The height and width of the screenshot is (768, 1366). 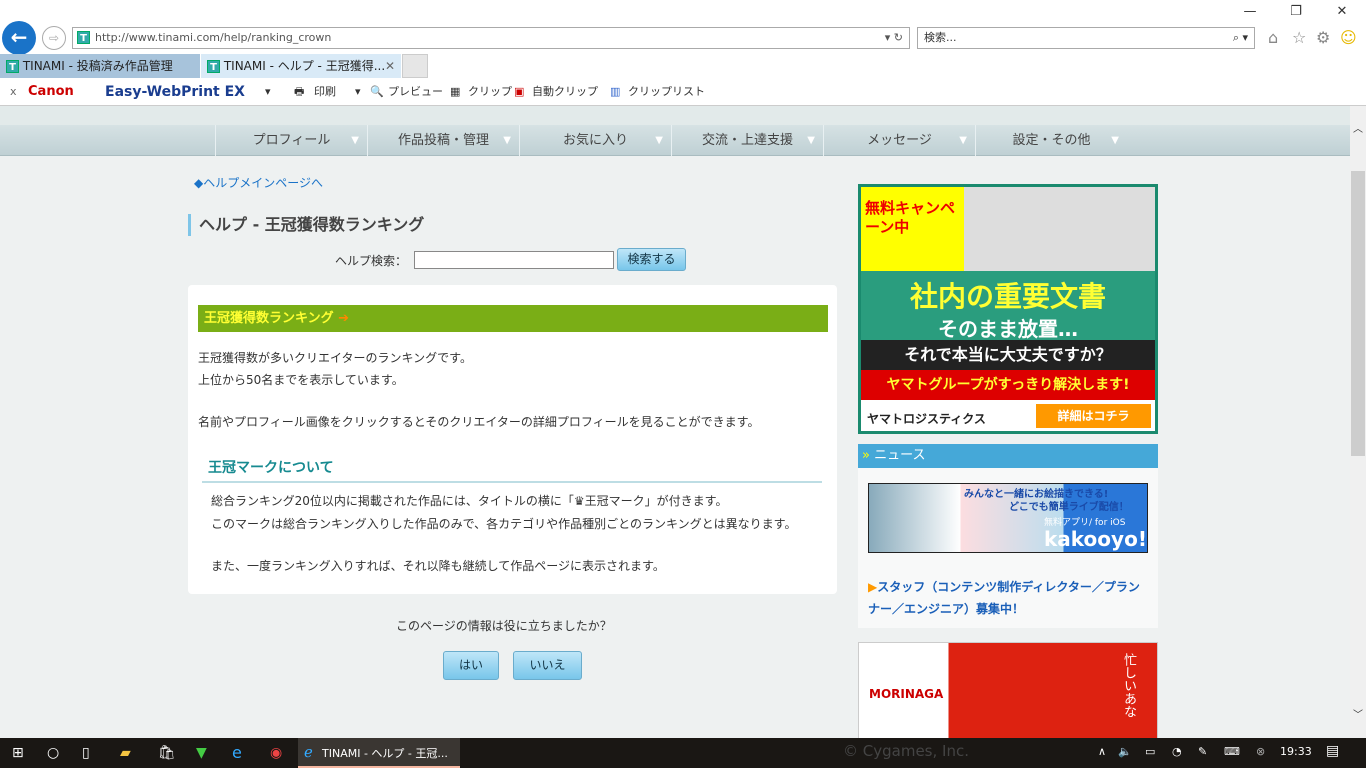 What do you see at coordinates (18, 753) in the screenshot?
I see `windows-start-icon: ⊞` at bounding box center [18, 753].